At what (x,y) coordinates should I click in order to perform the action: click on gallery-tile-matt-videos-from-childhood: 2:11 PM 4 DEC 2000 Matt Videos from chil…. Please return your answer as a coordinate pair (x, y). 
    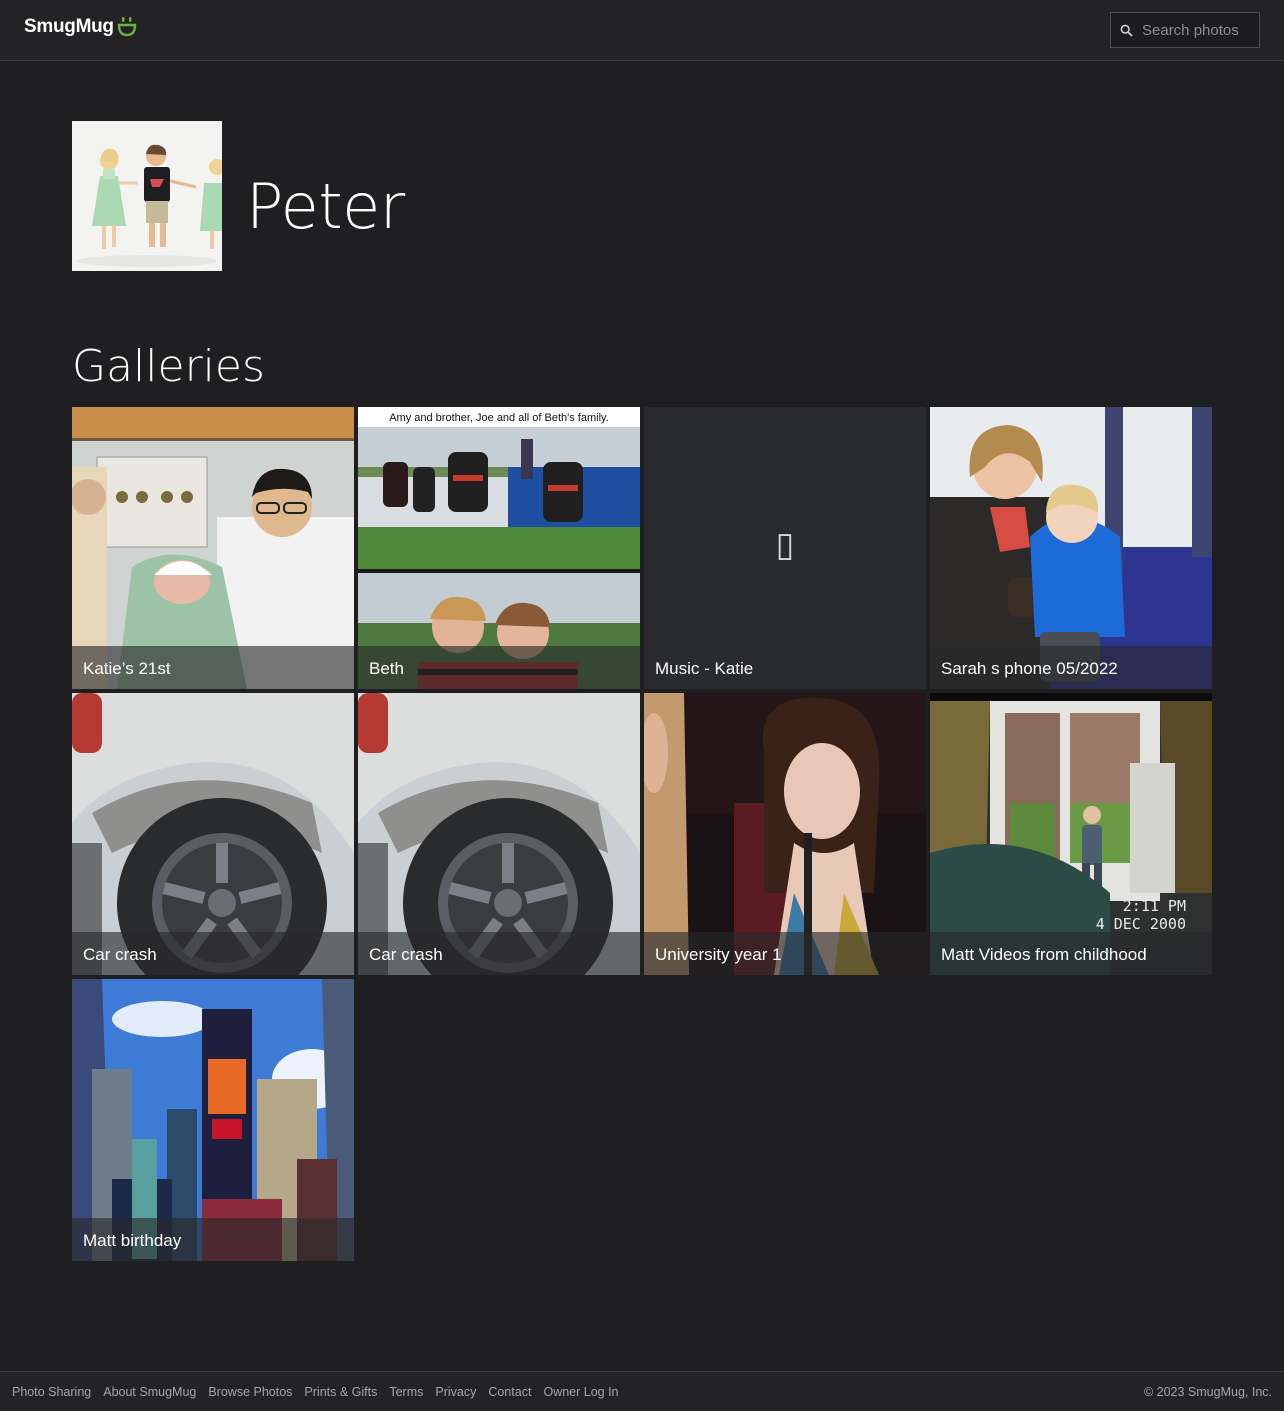
    Looking at the image, I should click on (1071, 834).